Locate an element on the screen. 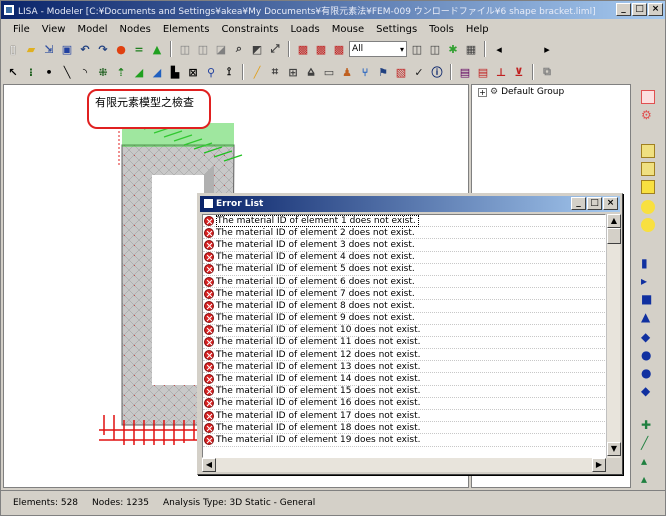 This screenshot has height=516, width=666. show-icon: ▩ is located at coordinates (339, 49).